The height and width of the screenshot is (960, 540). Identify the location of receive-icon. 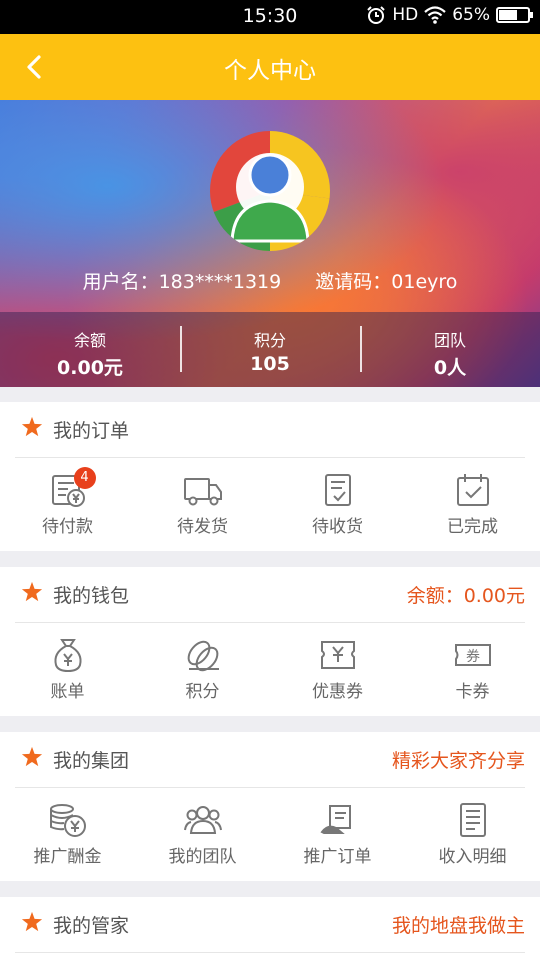
(337, 490).